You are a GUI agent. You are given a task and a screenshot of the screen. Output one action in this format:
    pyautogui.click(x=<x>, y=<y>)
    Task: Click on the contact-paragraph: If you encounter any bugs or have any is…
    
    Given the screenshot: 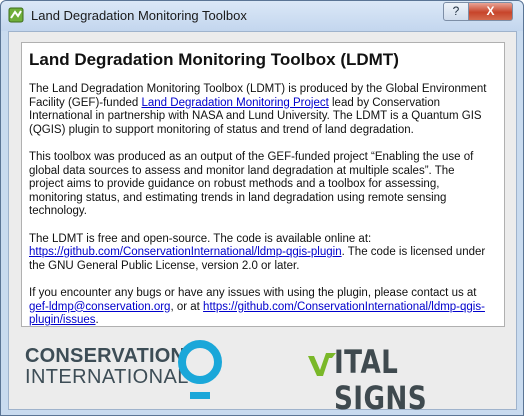 What is the action you would take?
    pyautogui.click(x=260, y=307)
    